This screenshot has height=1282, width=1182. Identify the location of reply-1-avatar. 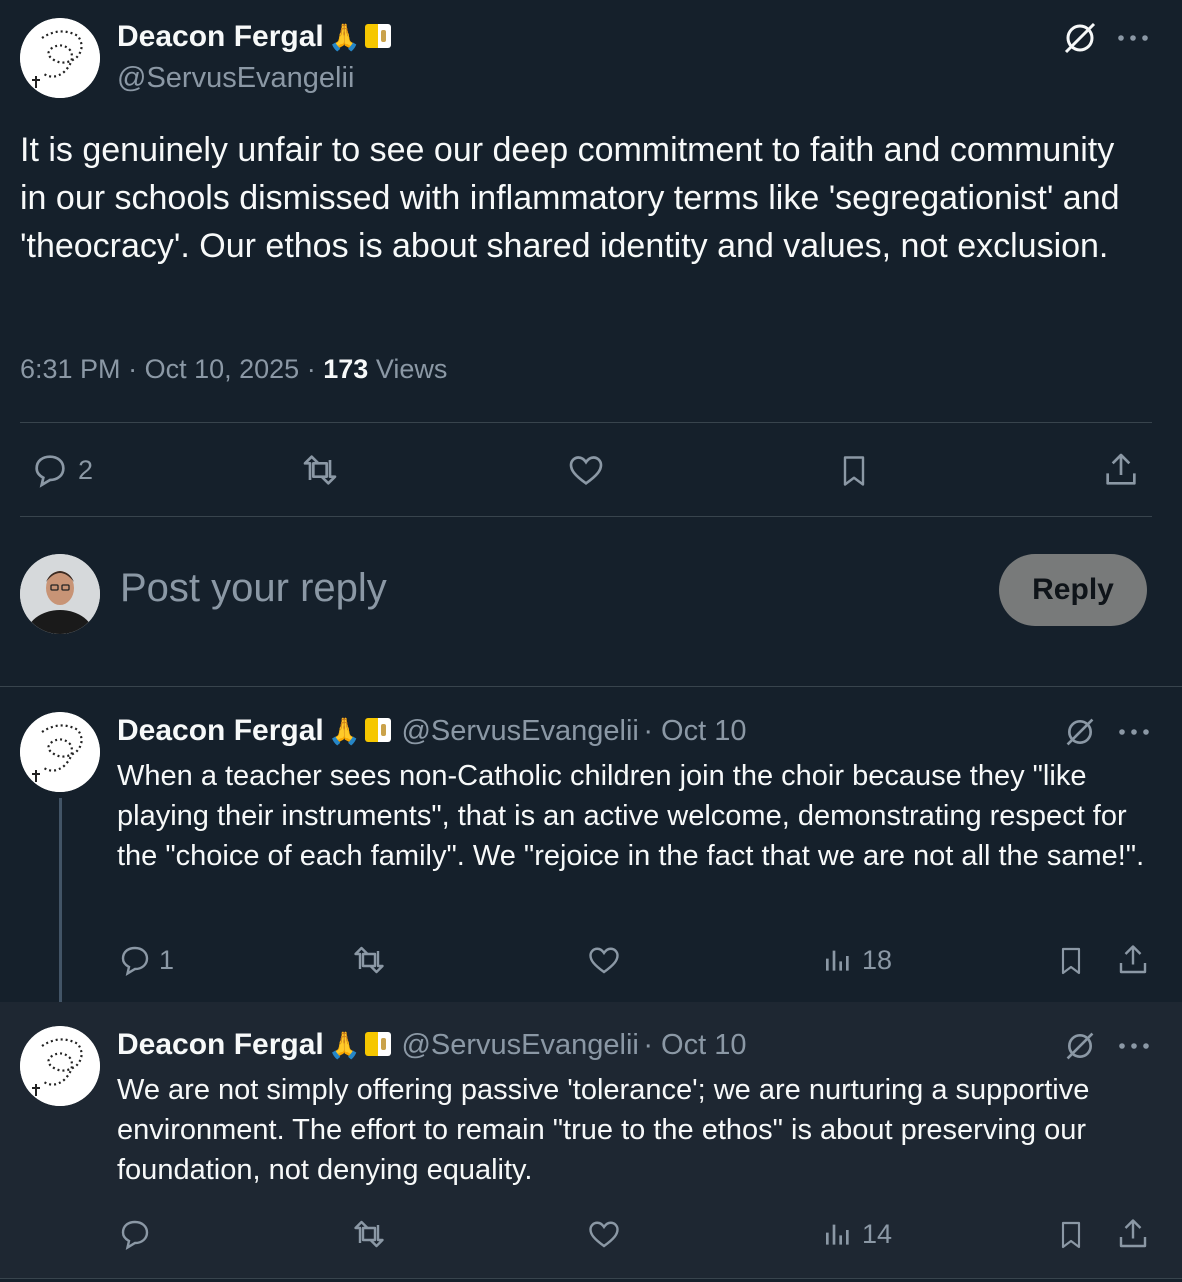
(60, 752).